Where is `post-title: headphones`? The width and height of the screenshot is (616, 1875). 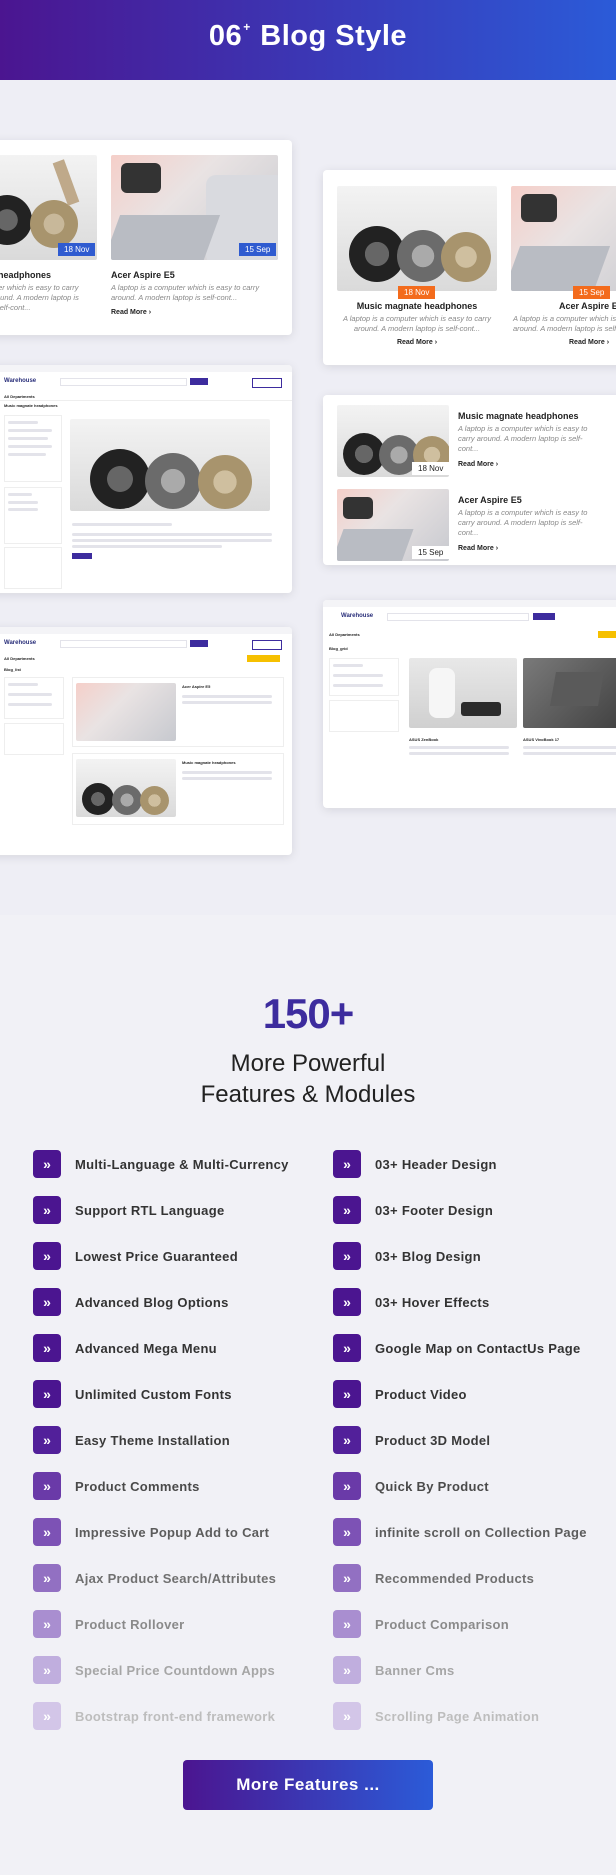 post-title: headphones is located at coordinates (25, 275).